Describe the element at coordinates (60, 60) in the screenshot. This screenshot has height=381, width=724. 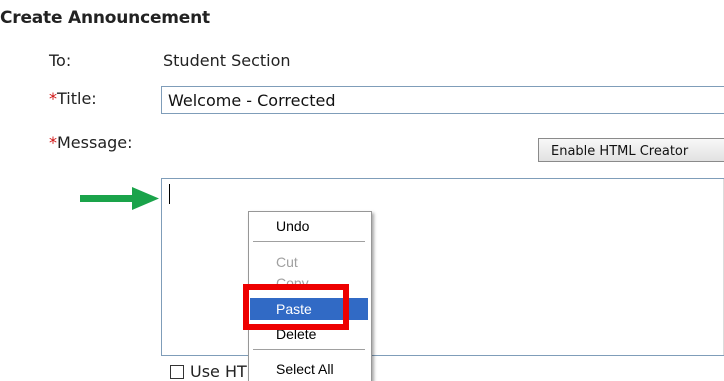
I see `to-label: To:` at that location.